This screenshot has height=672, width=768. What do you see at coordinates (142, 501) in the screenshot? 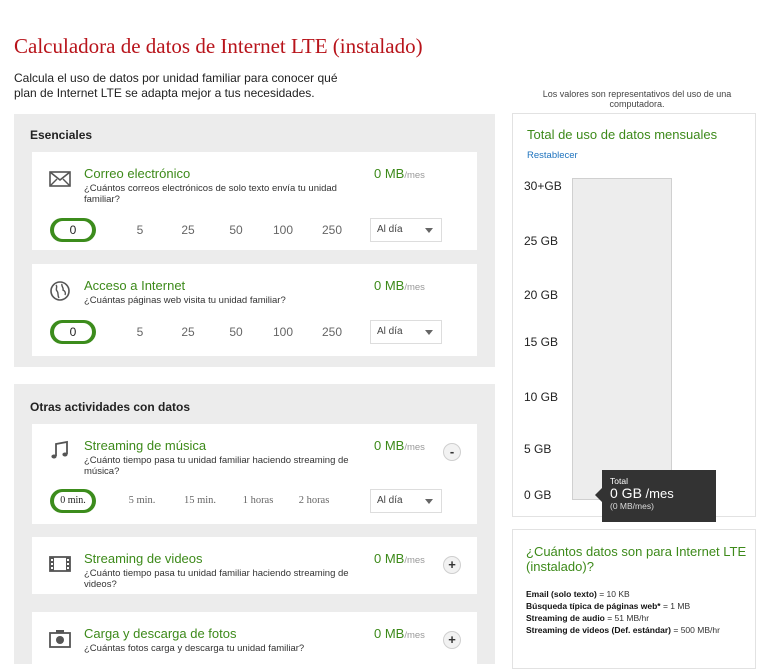
I see `music-option-5min: 5 min.` at bounding box center [142, 501].